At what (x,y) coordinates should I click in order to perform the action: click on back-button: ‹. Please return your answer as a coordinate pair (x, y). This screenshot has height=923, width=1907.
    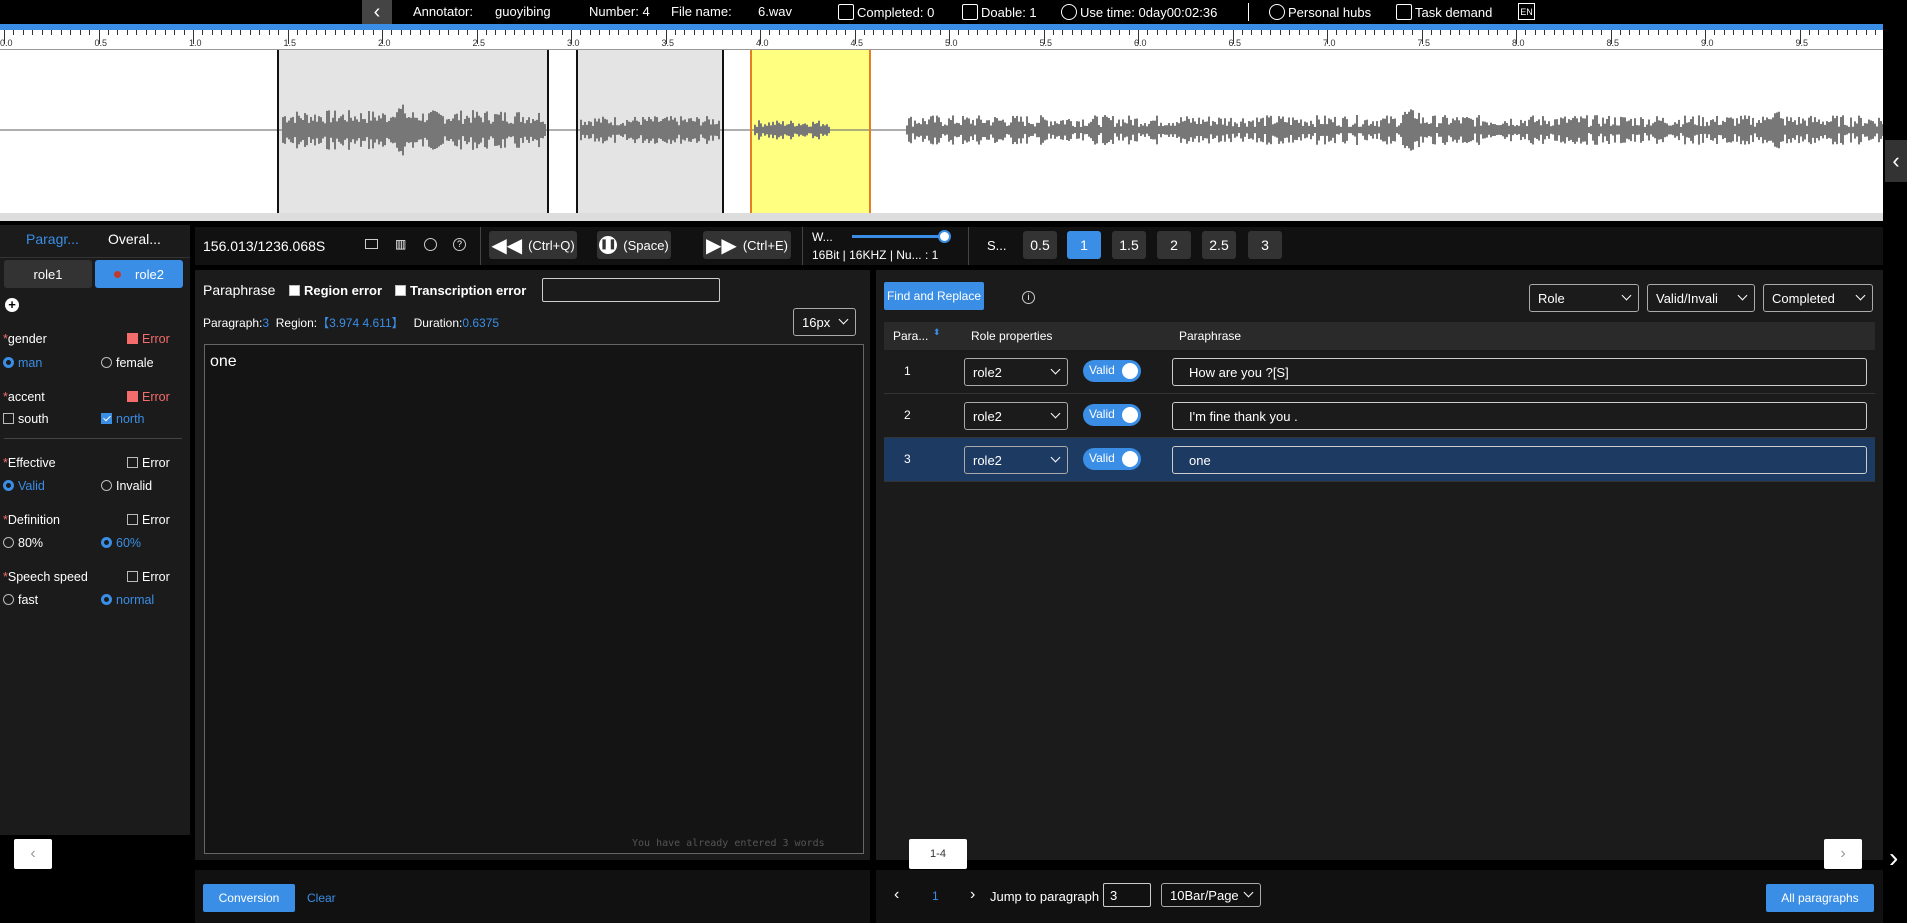
    Looking at the image, I should click on (377, 12).